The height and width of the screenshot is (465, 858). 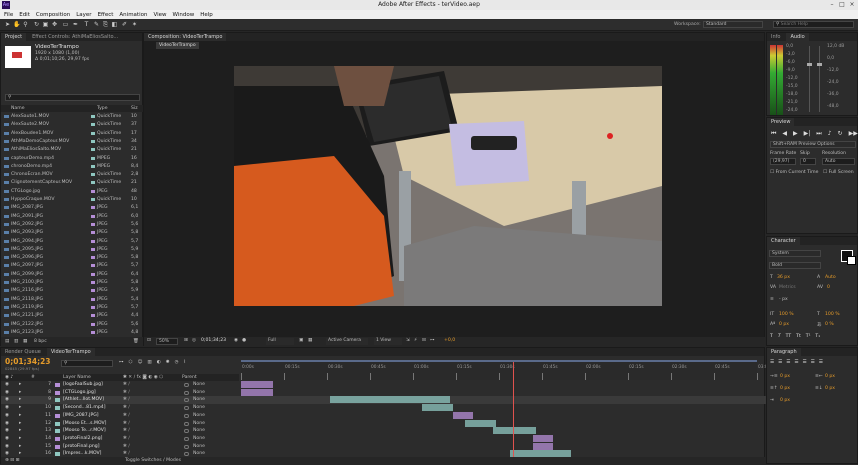 What do you see at coordinates (819, 64) in the screenshot?
I see `right-slider-thumb` at bounding box center [819, 64].